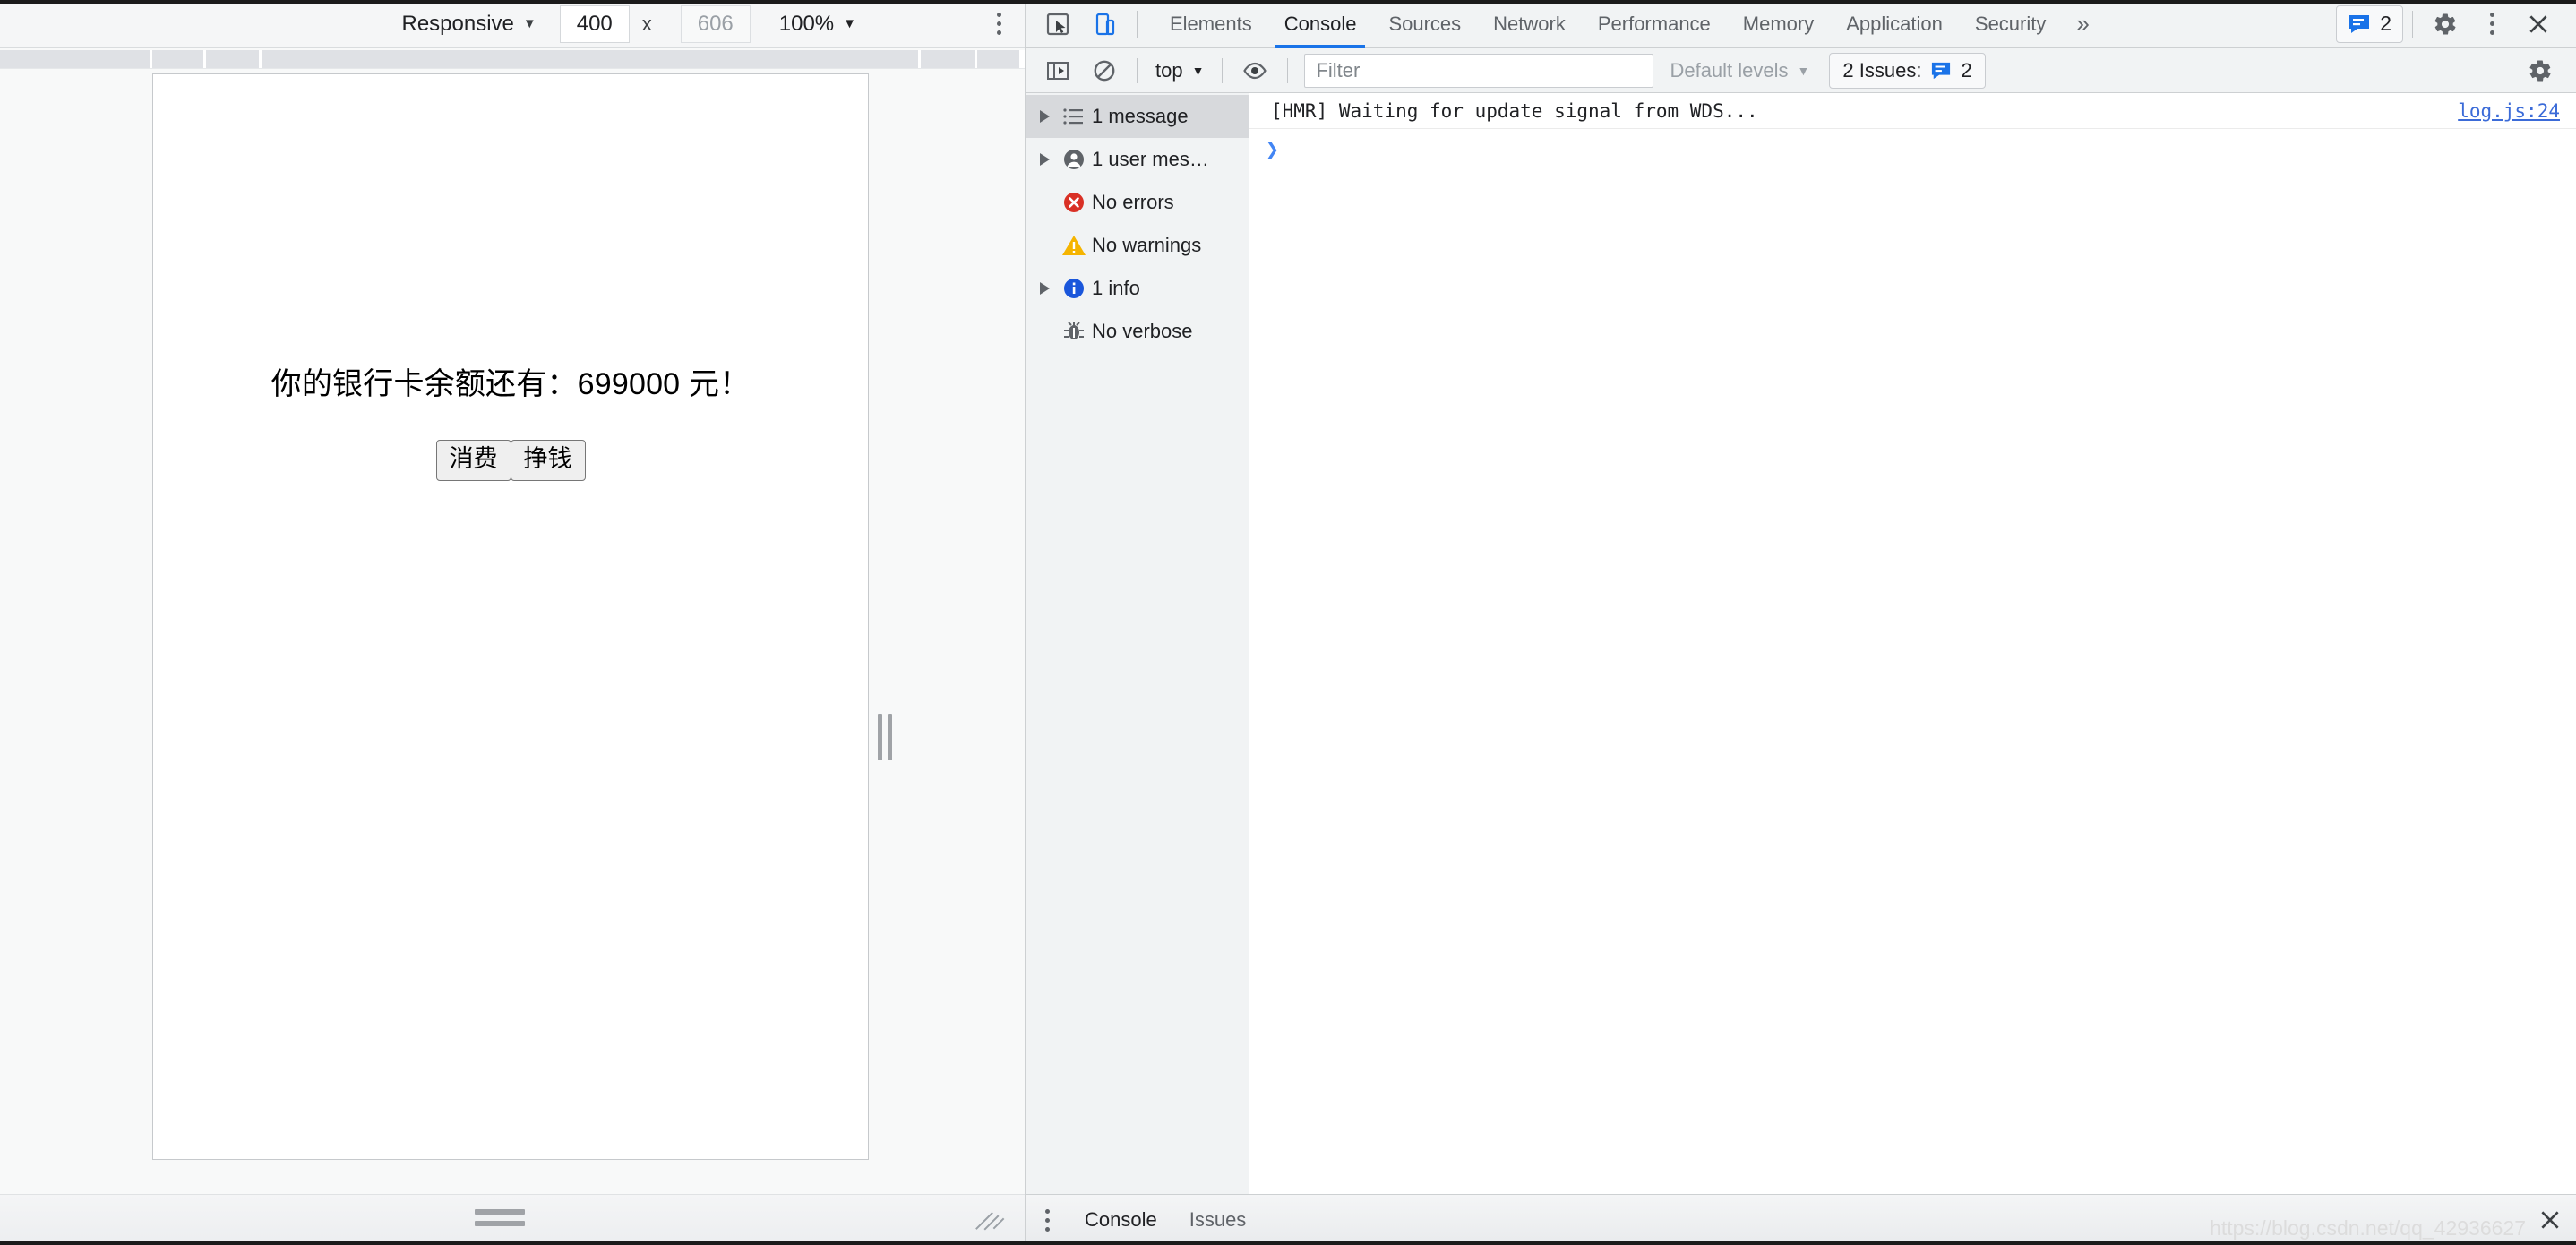  I want to click on media-query-ruler, so click(512, 58).